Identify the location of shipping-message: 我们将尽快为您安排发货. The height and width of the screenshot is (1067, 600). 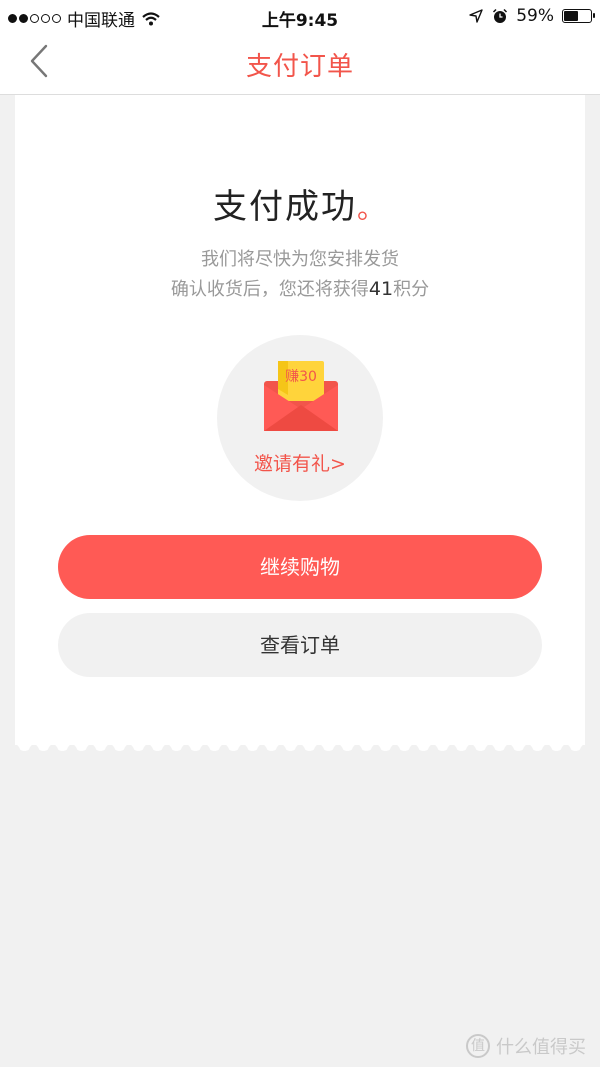
(300, 259).